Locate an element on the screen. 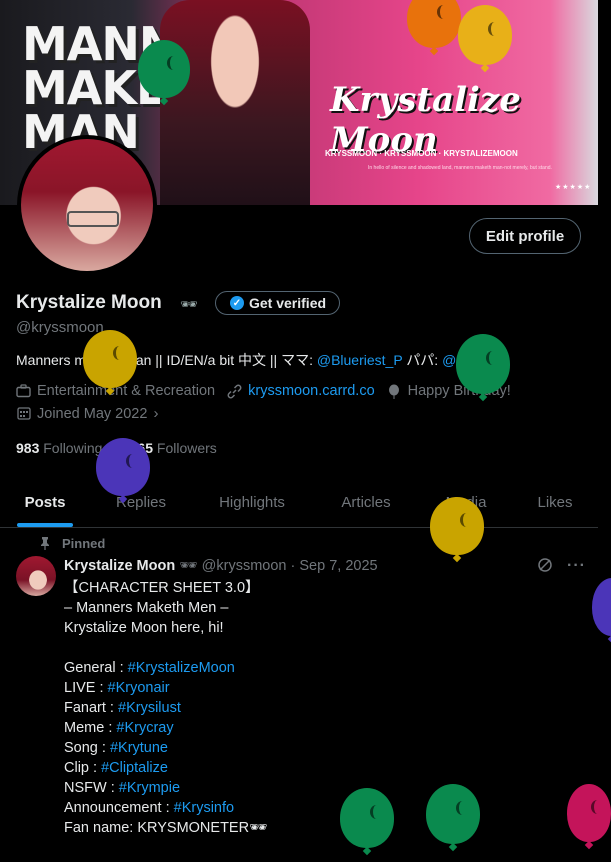  profile-category: Entertainment & Recreation is located at coordinates (126, 391).